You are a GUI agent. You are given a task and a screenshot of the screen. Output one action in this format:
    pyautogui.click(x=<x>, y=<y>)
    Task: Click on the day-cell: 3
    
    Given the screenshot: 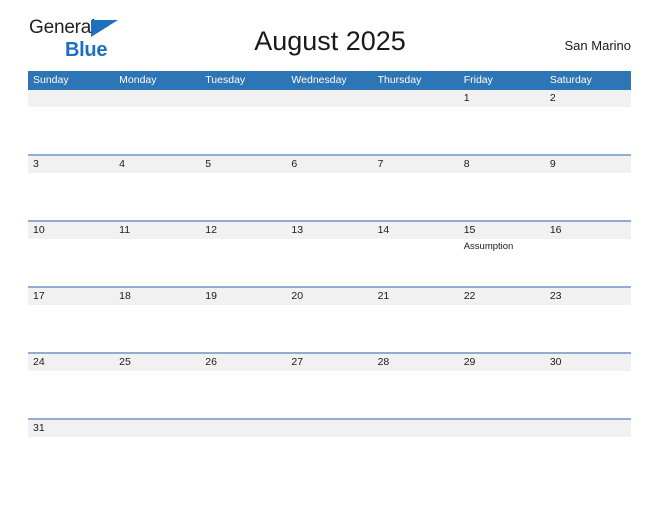 What is the action you would take?
    pyautogui.click(x=71, y=164)
    